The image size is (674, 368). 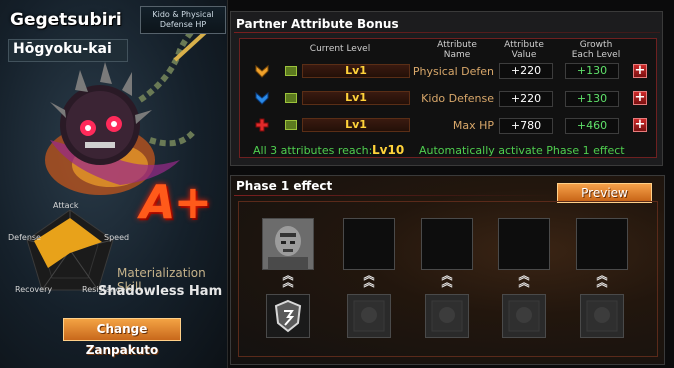 I want to click on phase-title-divider, so click(x=394, y=195).